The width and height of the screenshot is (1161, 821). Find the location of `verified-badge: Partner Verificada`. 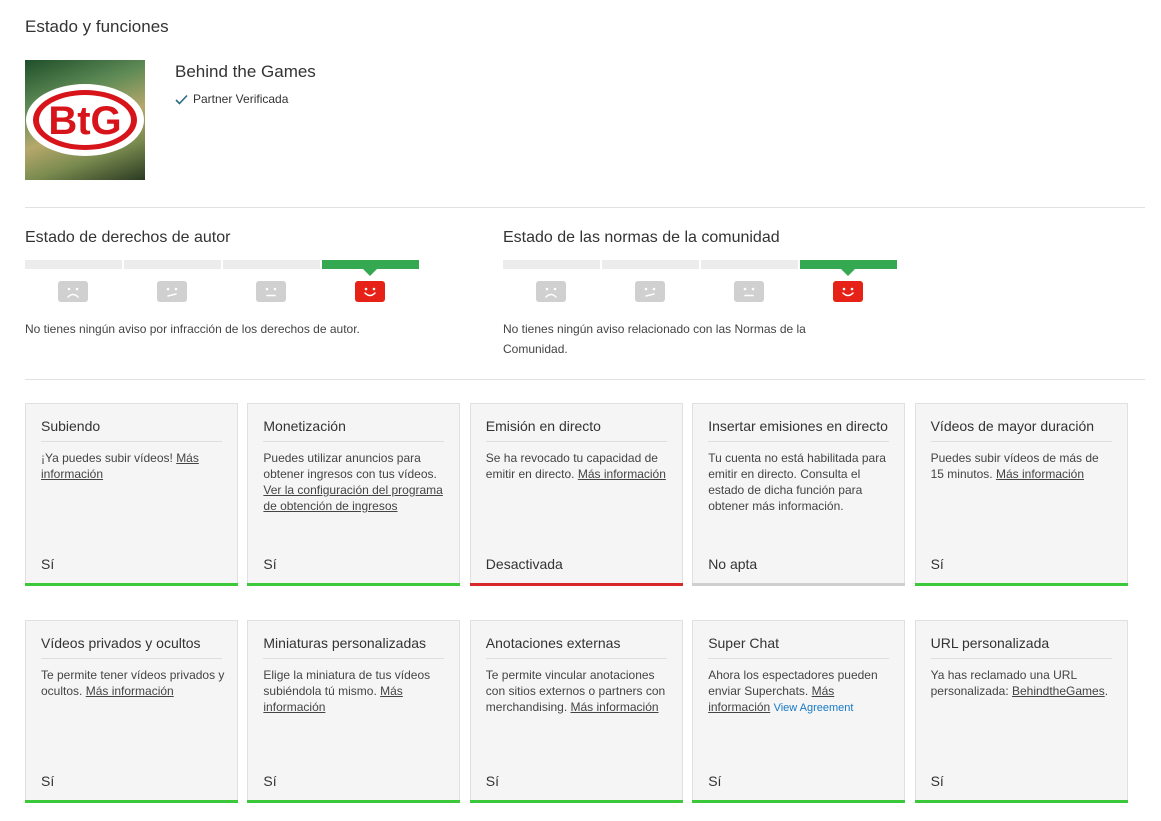

verified-badge: Partner Verificada is located at coordinates (231, 99).